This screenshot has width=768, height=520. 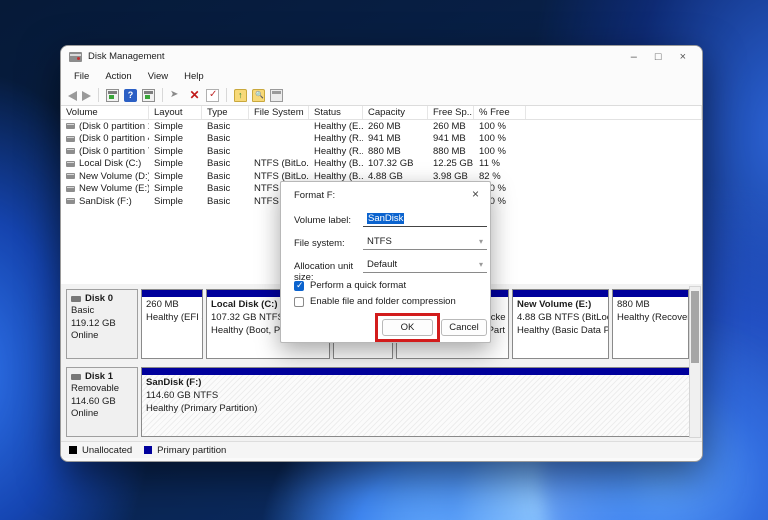 What do you see at coordinates (130, 95) in the screenshot?
I see `help-icon: ?` at bounding box center [130, 95].